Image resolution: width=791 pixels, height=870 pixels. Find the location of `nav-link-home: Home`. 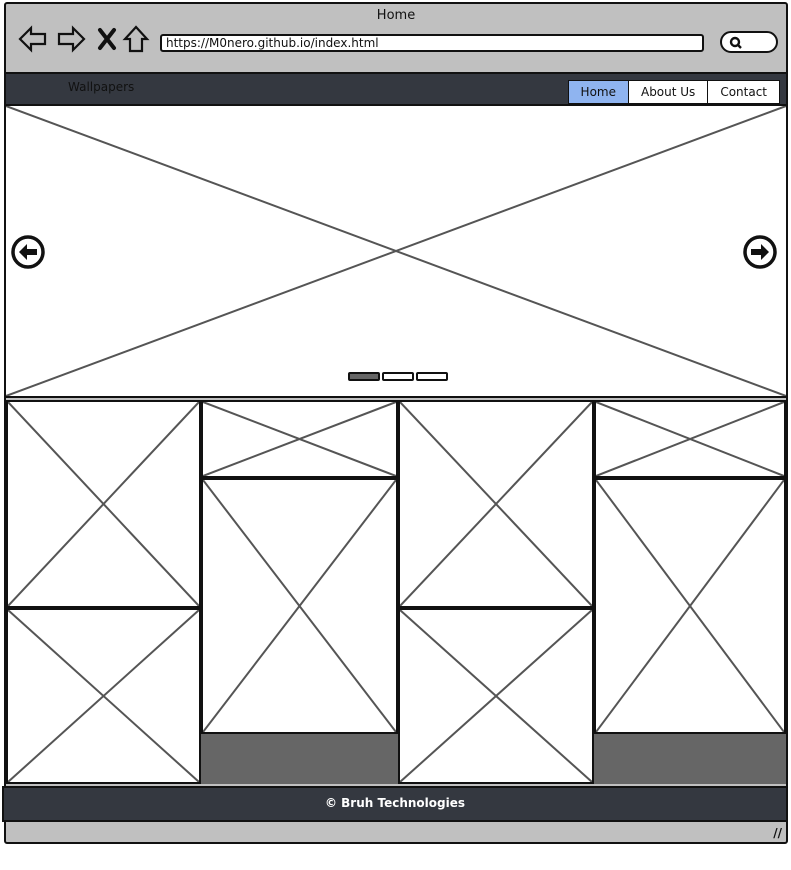

nav-link-home: Home is located at coordinates (598, 92).